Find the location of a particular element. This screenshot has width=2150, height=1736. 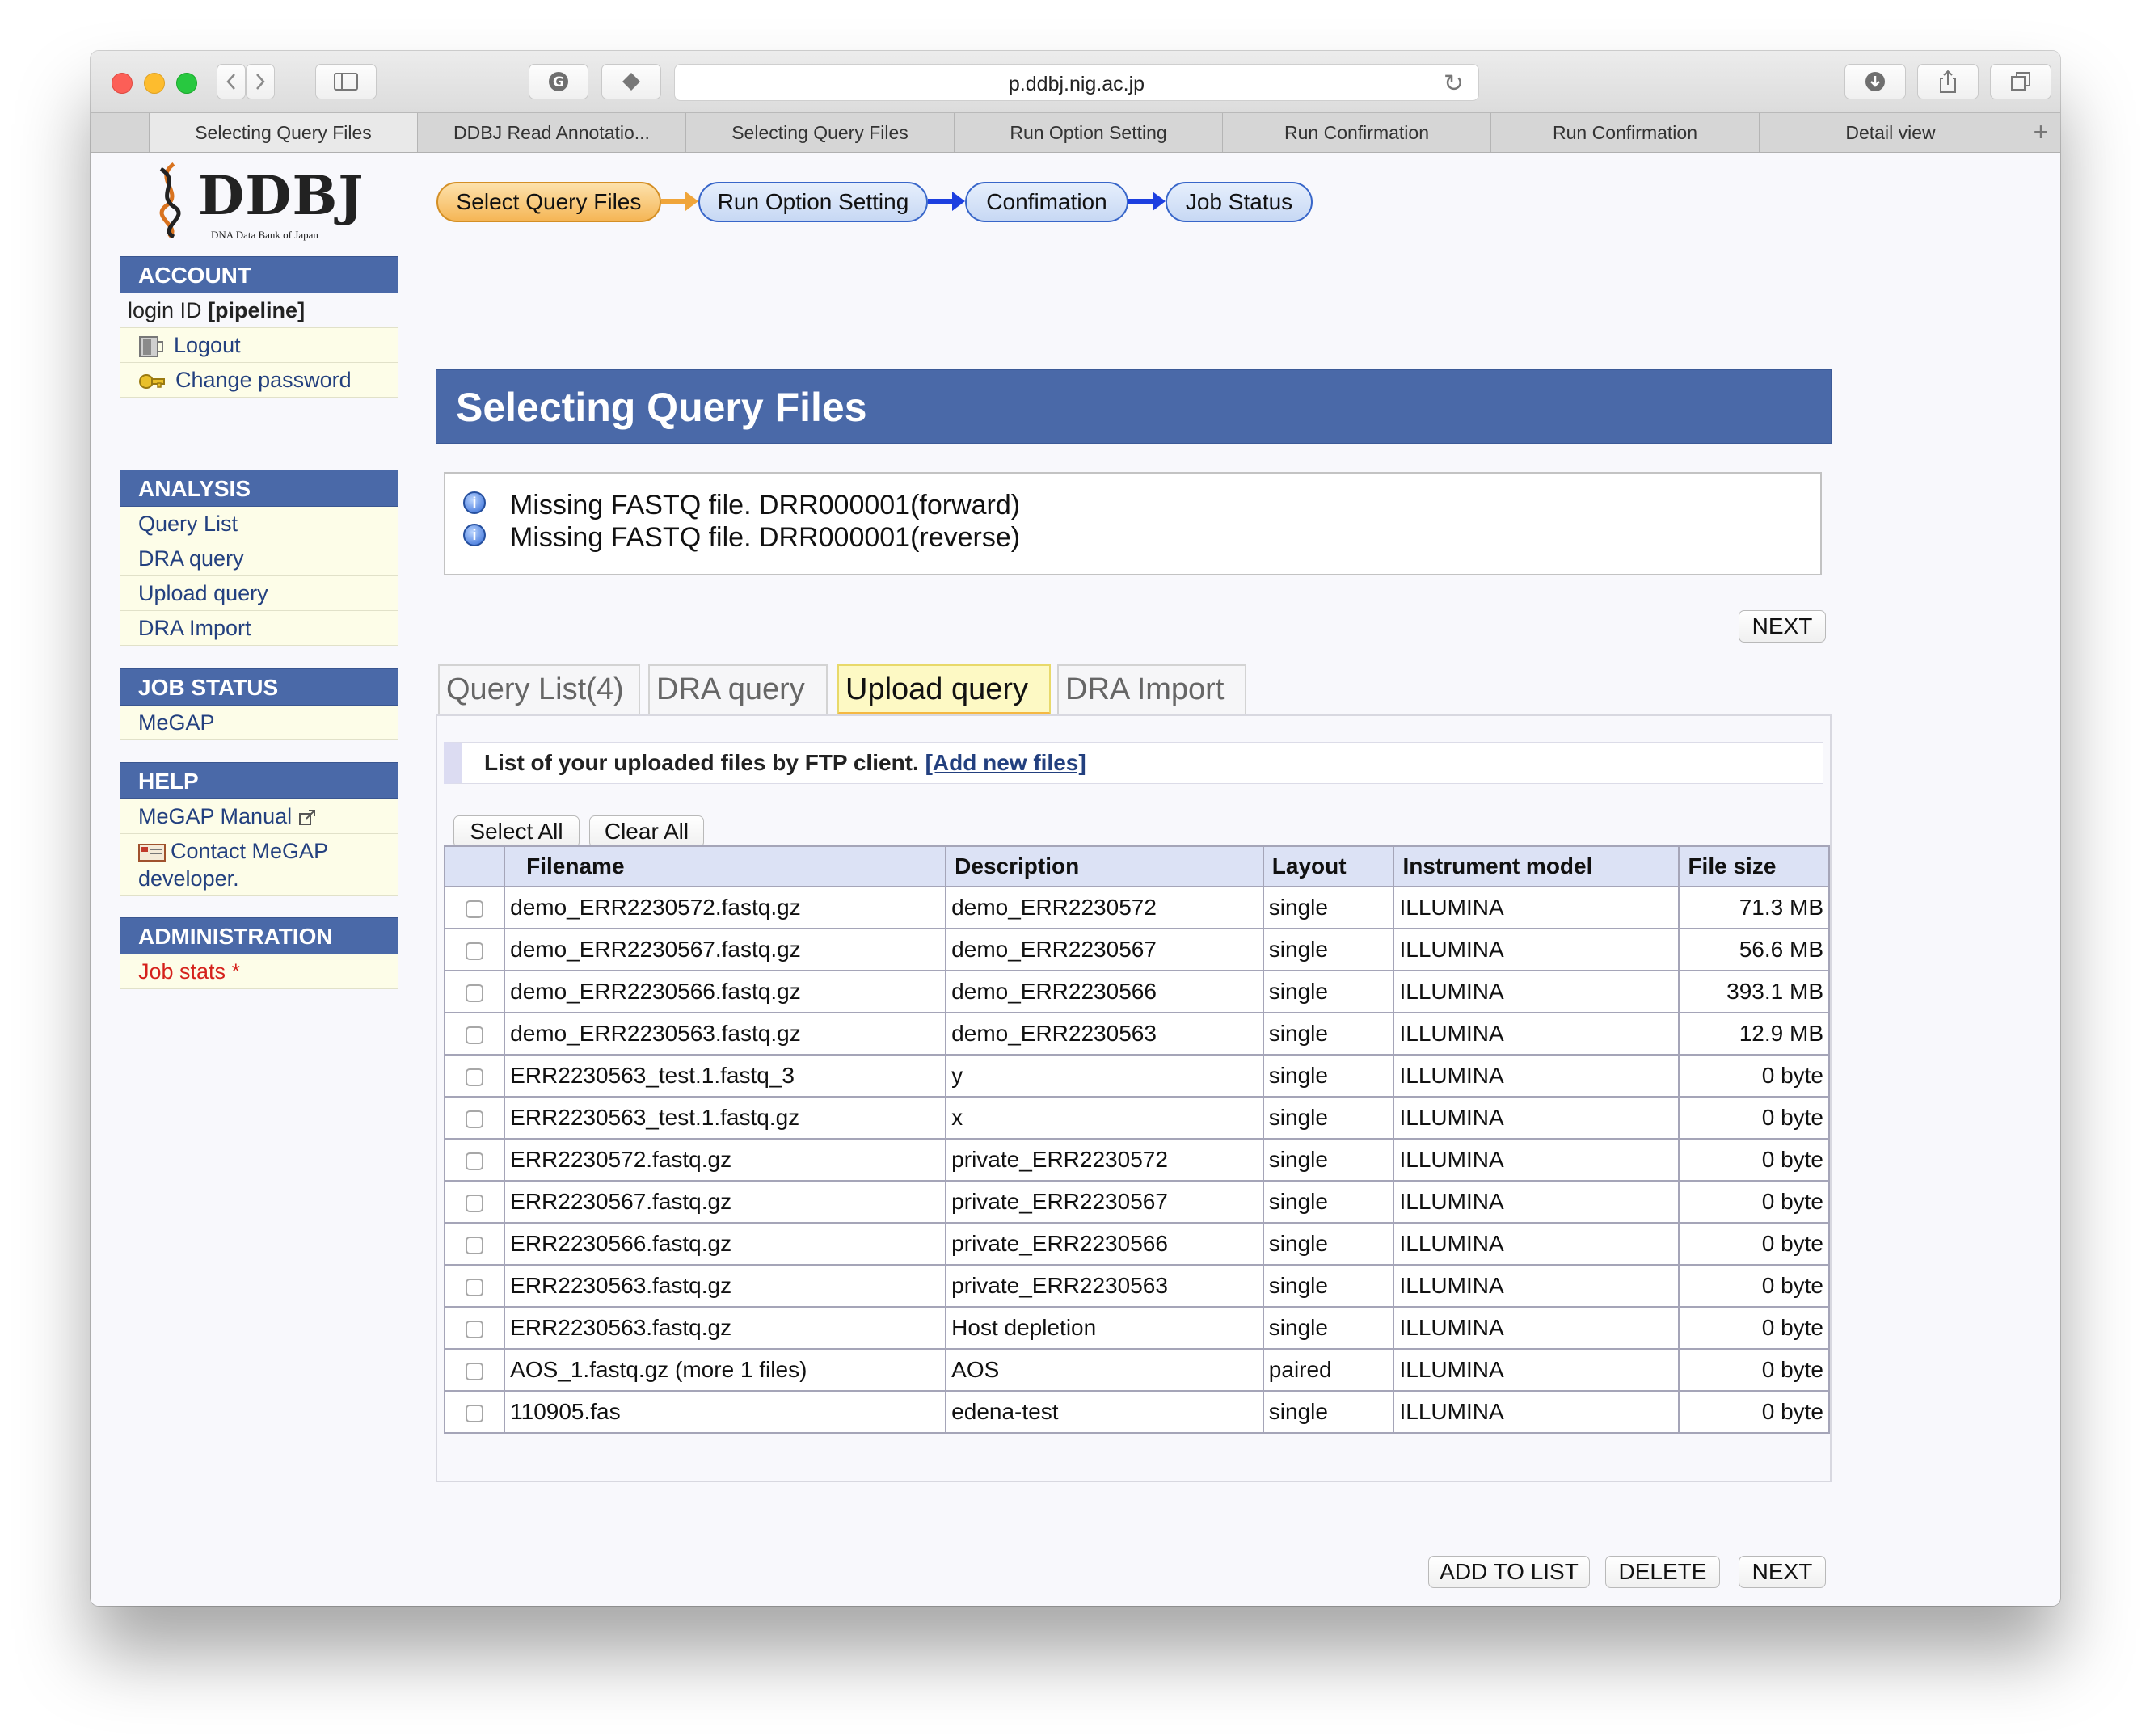

dna-helix-icon is located at coordinates (170, 200).